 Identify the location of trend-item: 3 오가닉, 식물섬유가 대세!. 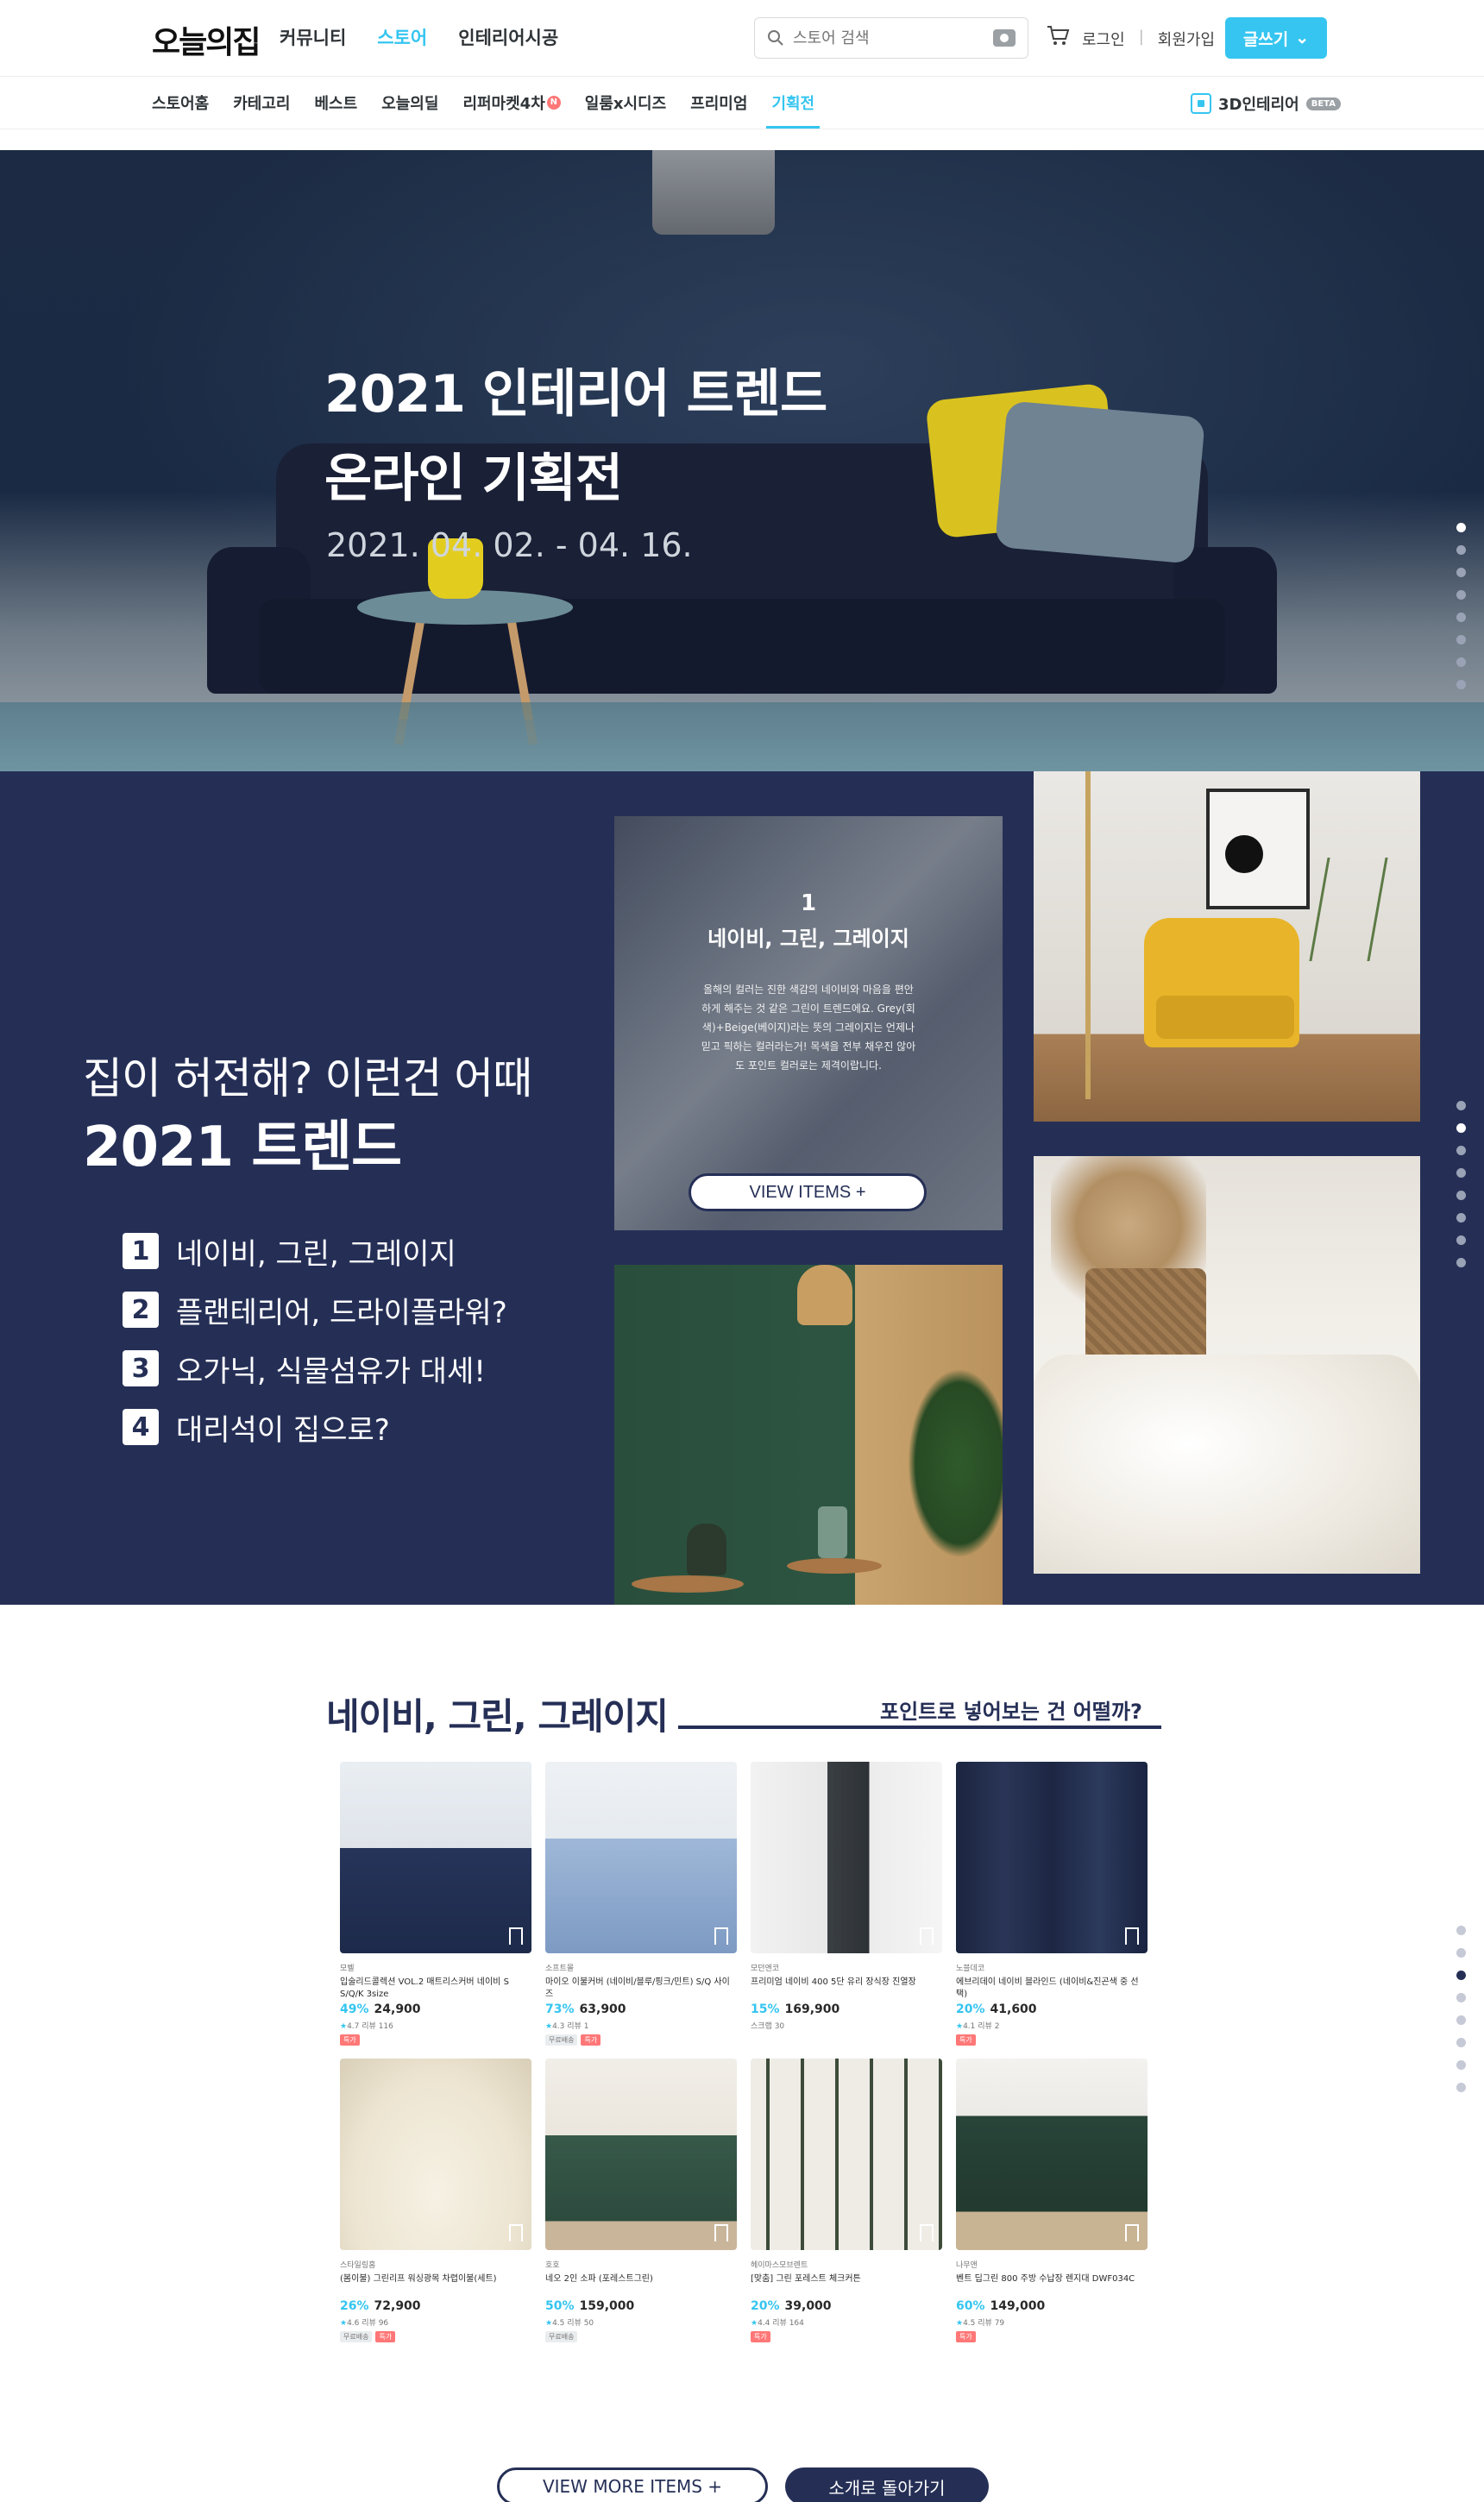
(315, 1369).